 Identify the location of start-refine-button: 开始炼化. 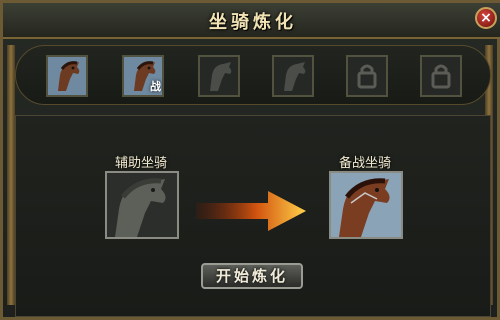
(252, 276).